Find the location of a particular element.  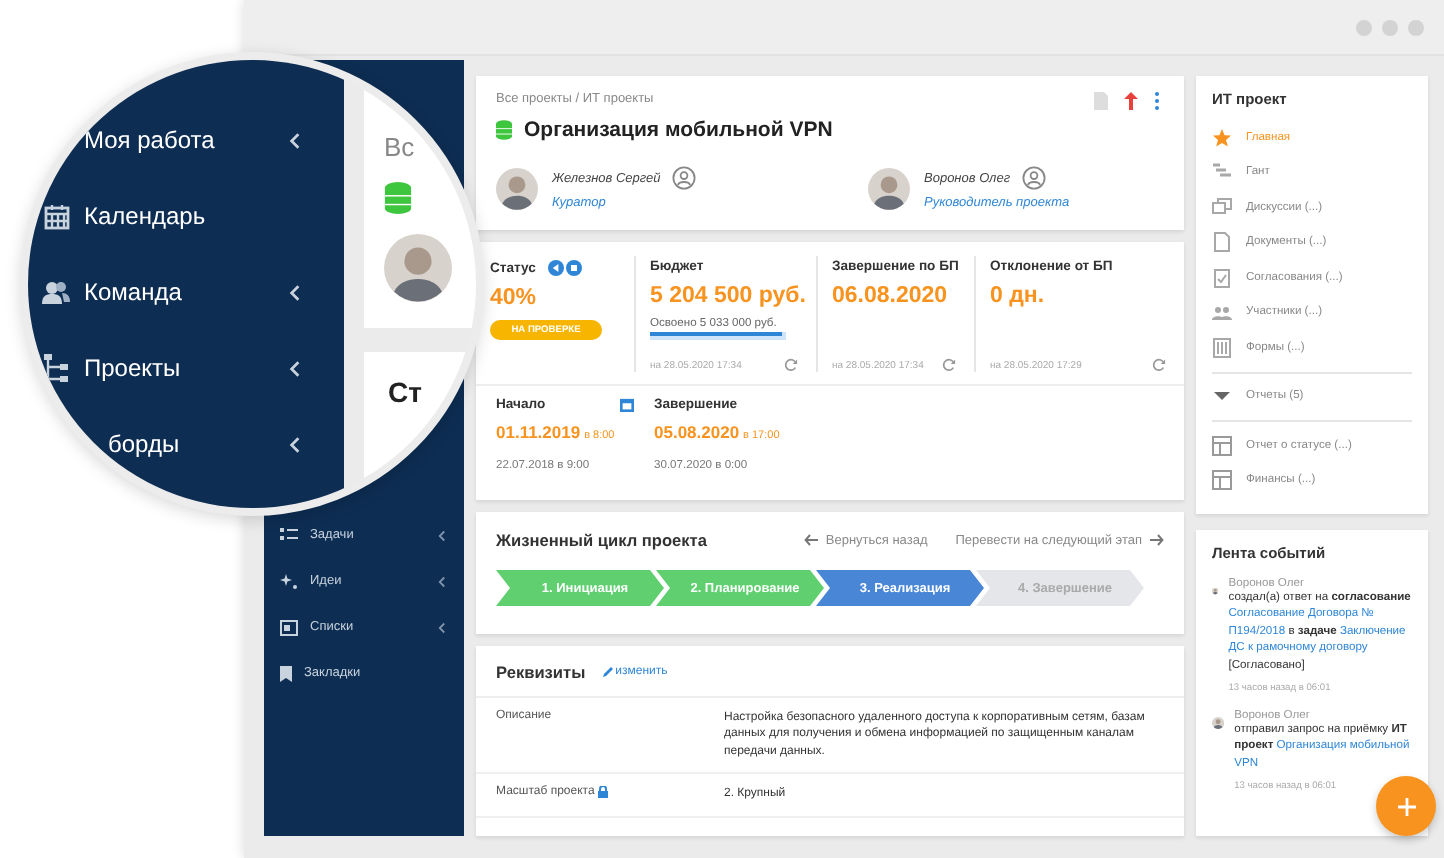

menu-item: Проекты is located at coordinates (186, 368).